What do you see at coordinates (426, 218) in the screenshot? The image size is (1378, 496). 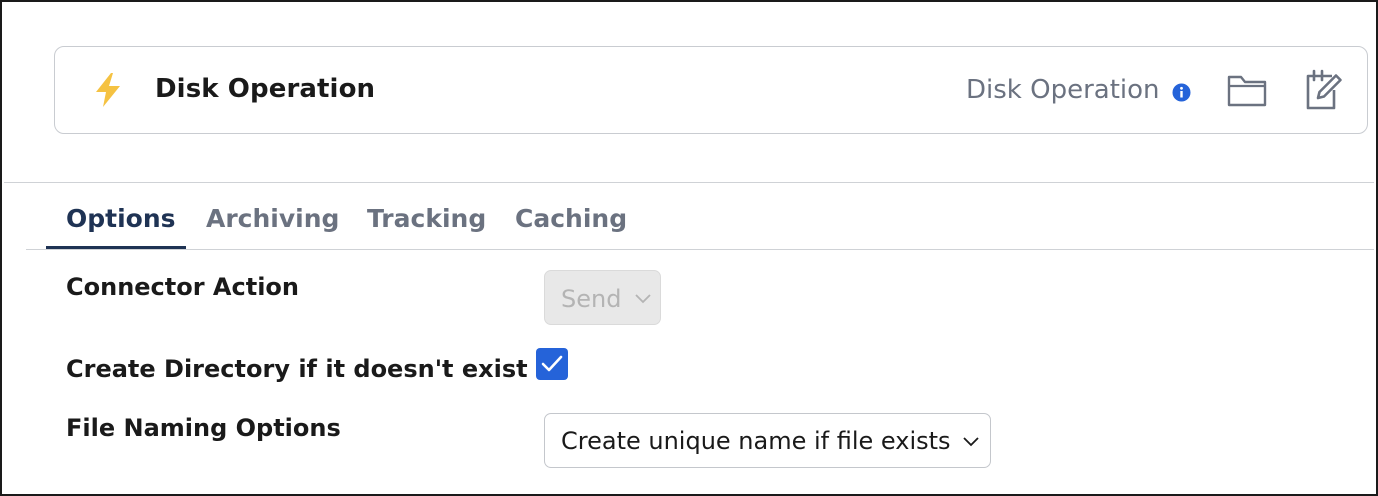 I see `tab-tracking: Tracking` at bounding box center [426, 218].